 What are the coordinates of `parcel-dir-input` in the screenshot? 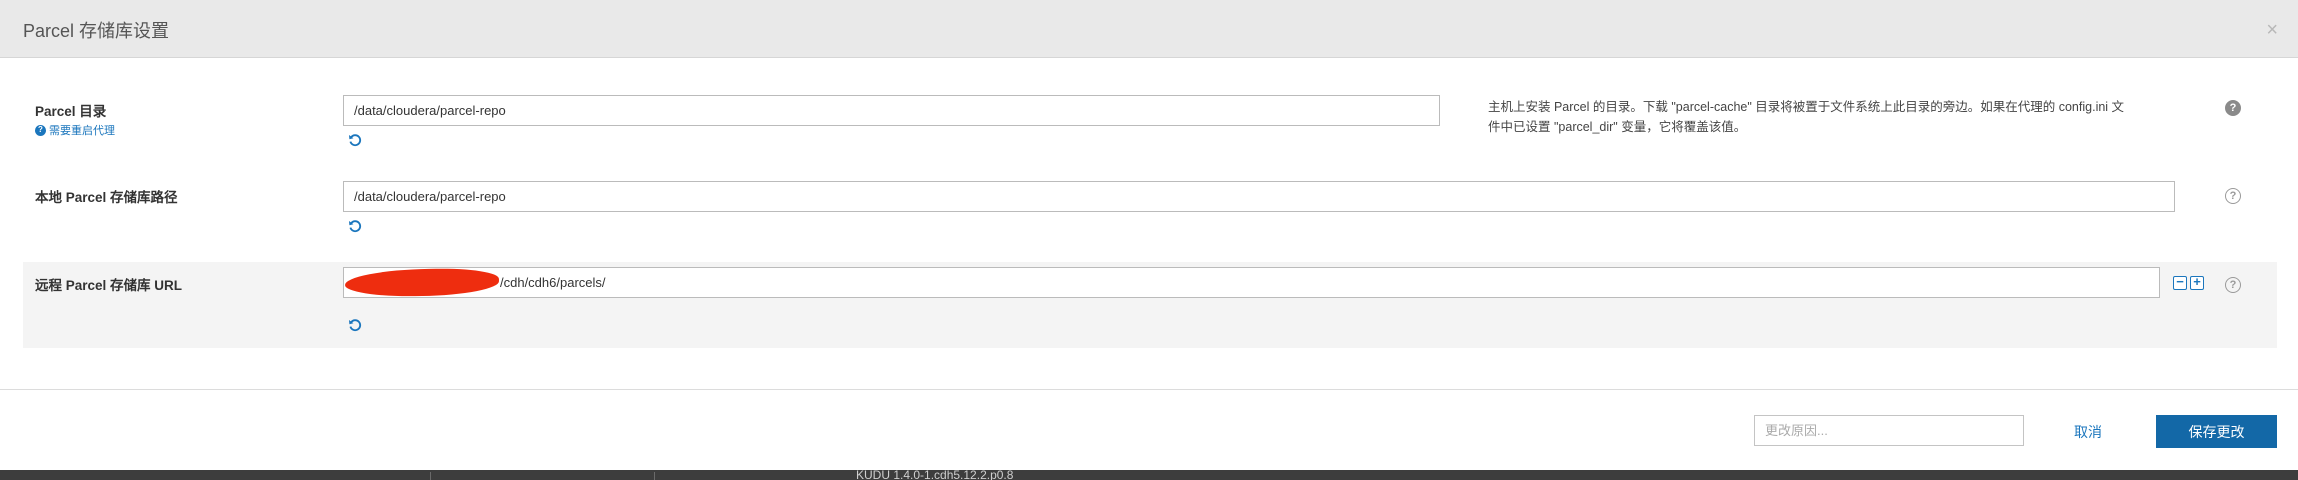 It's located at (891, 110).